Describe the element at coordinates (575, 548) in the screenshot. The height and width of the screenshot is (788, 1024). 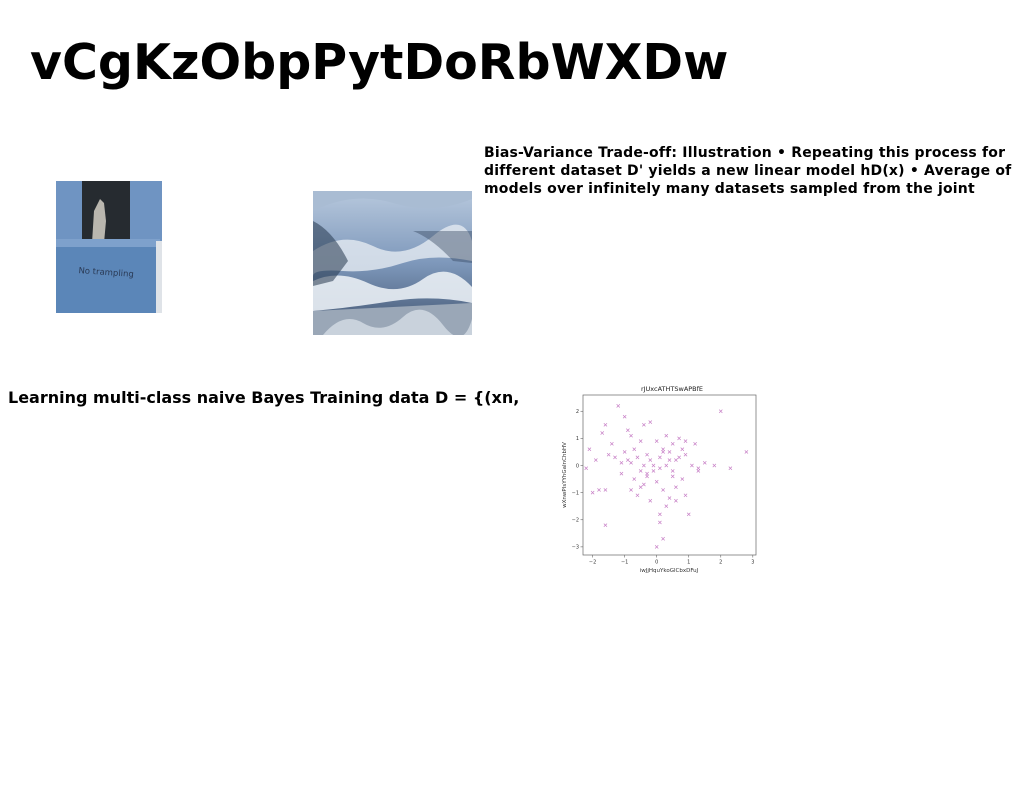
I see `y-tick-label: −3` at that location.